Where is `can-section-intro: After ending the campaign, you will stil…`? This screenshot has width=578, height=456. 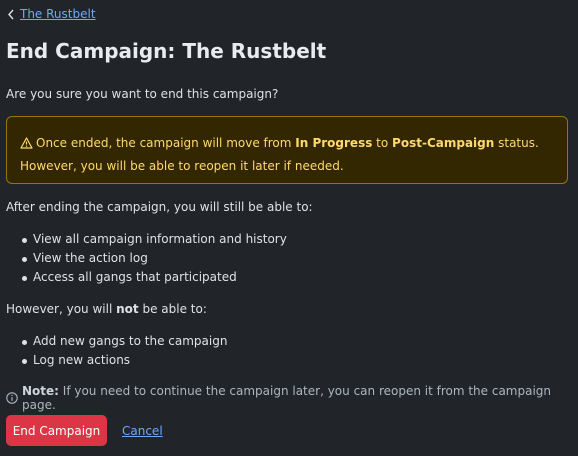 can-section-intro: After ending the campaign, you will stil… is located at coordinates (159, 207).